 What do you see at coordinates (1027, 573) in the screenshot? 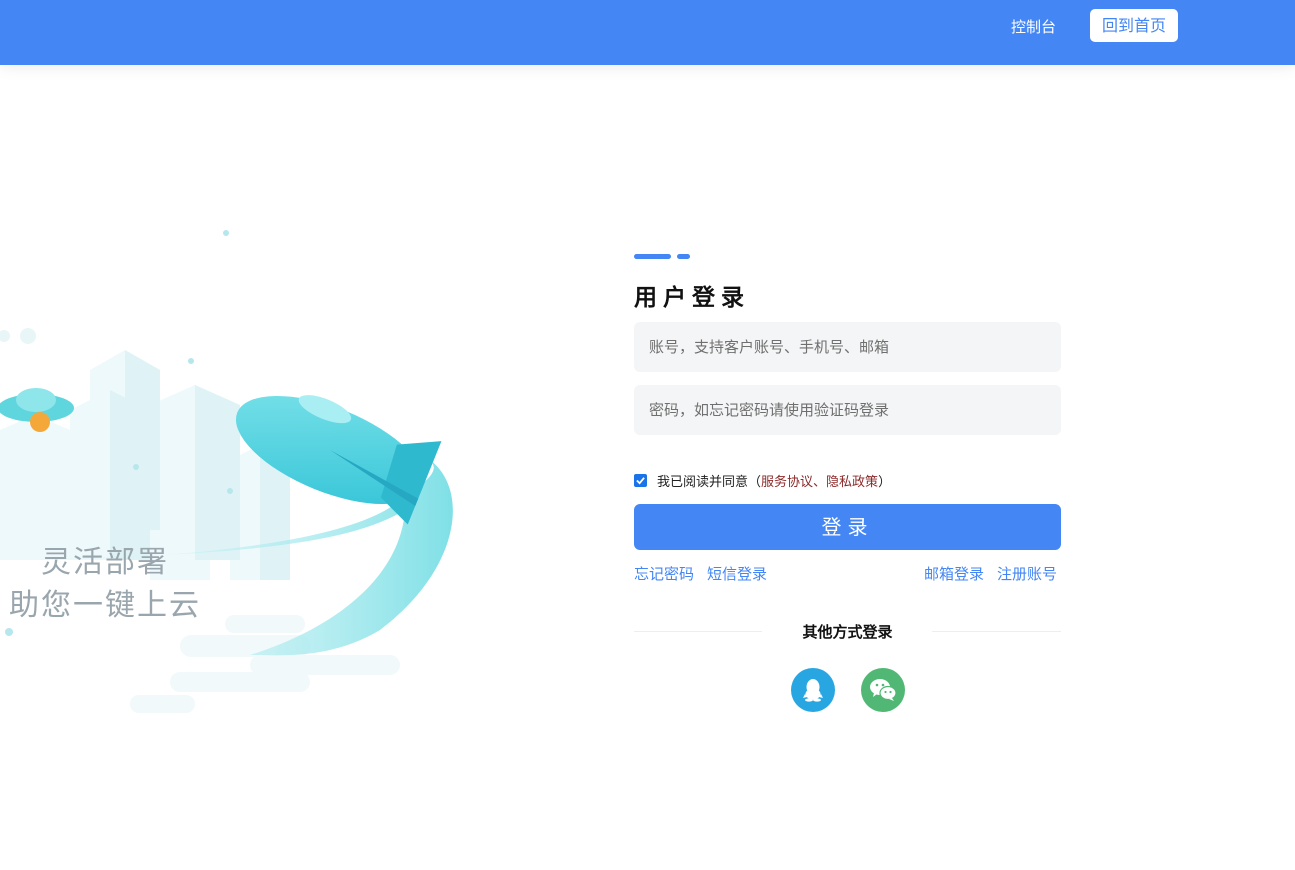
I see `register-link: 注册账号` at bounding box center [1027, 573].